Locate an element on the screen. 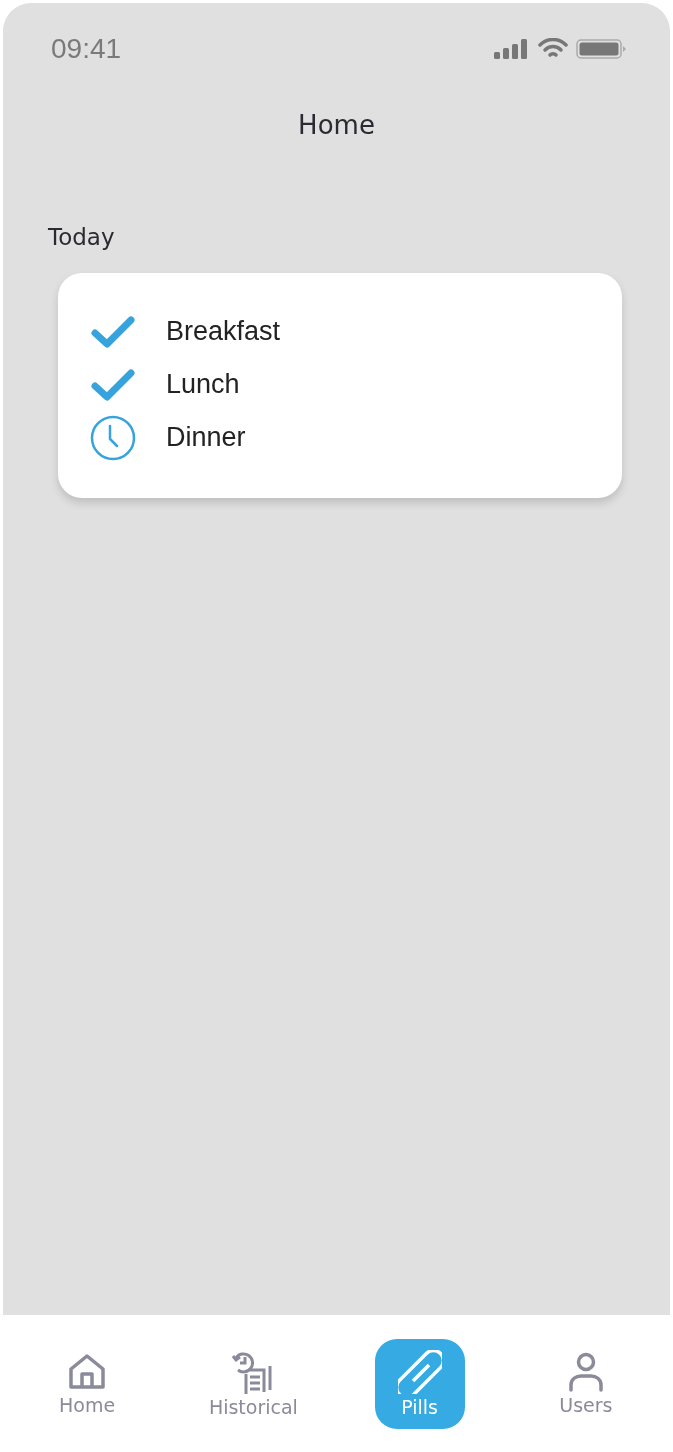 This screenshot has height=1452, width=673. nav-tab: Home is located at coordinates (87, 1383).